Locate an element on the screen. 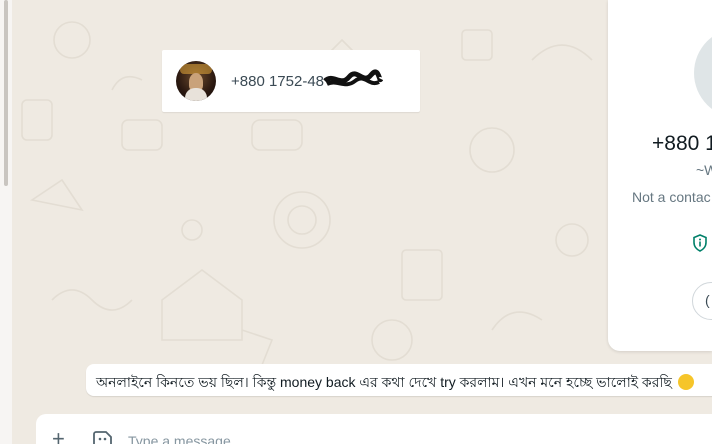 The image size is (712, 444). sticker-icon is located at coordinates (103, 436).